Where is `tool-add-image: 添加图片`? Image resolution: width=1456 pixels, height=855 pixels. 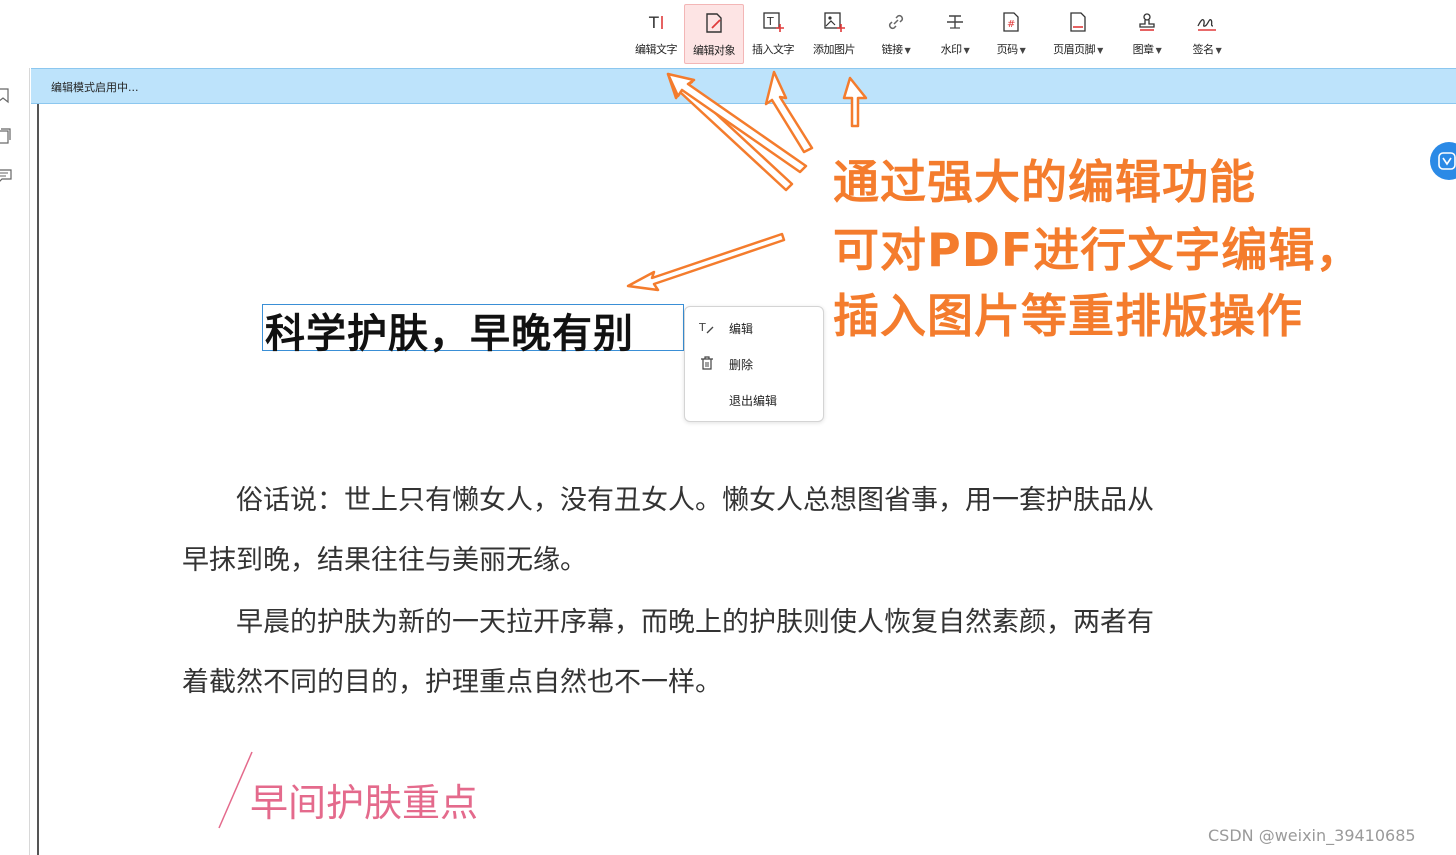 tool-add-image: 添加图片 is located at coordinates (834, 34).